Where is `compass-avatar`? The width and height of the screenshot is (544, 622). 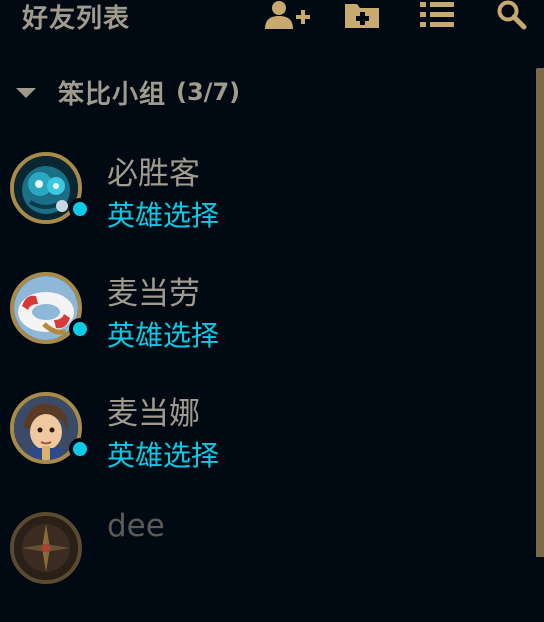
compass-avatar is located at coordinates (46, 548).